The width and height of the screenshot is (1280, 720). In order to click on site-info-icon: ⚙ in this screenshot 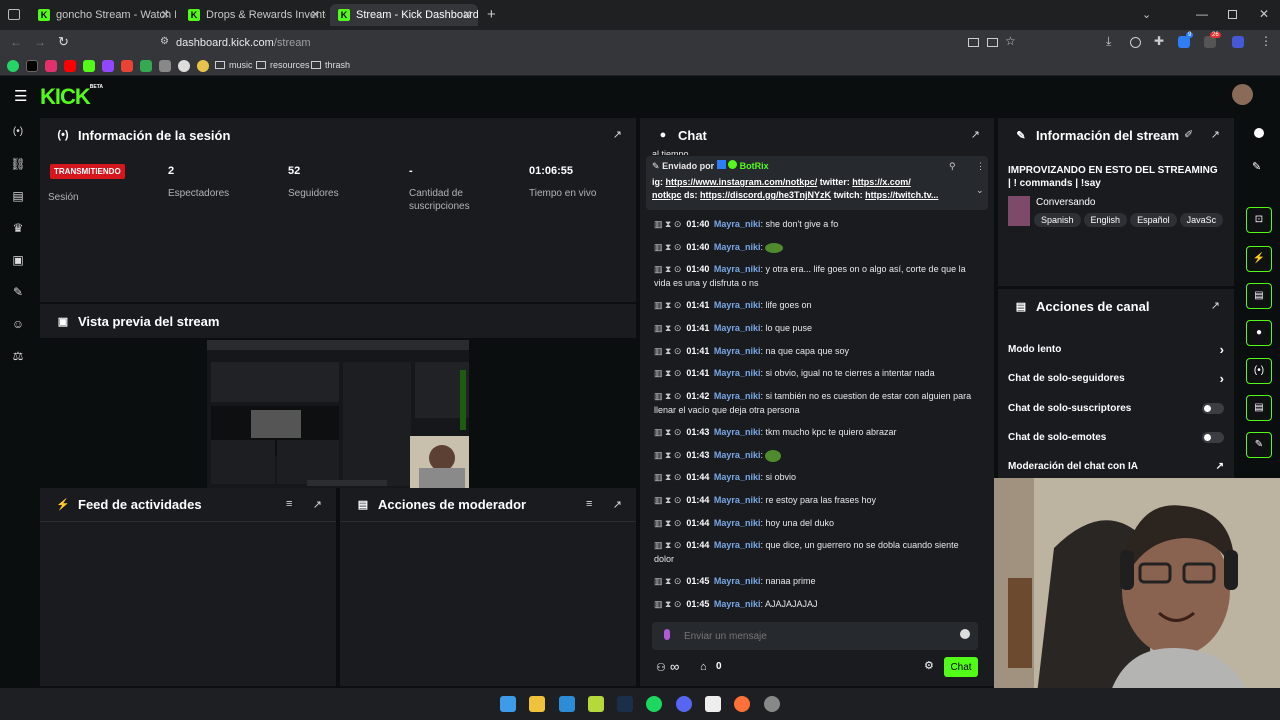, I will do `click(164, 41)`.